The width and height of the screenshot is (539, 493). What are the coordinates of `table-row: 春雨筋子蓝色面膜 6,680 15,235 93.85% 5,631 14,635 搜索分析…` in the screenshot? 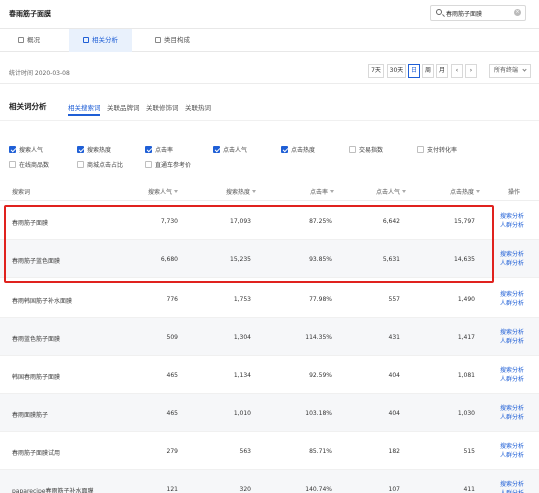 It's located at (269, 259).